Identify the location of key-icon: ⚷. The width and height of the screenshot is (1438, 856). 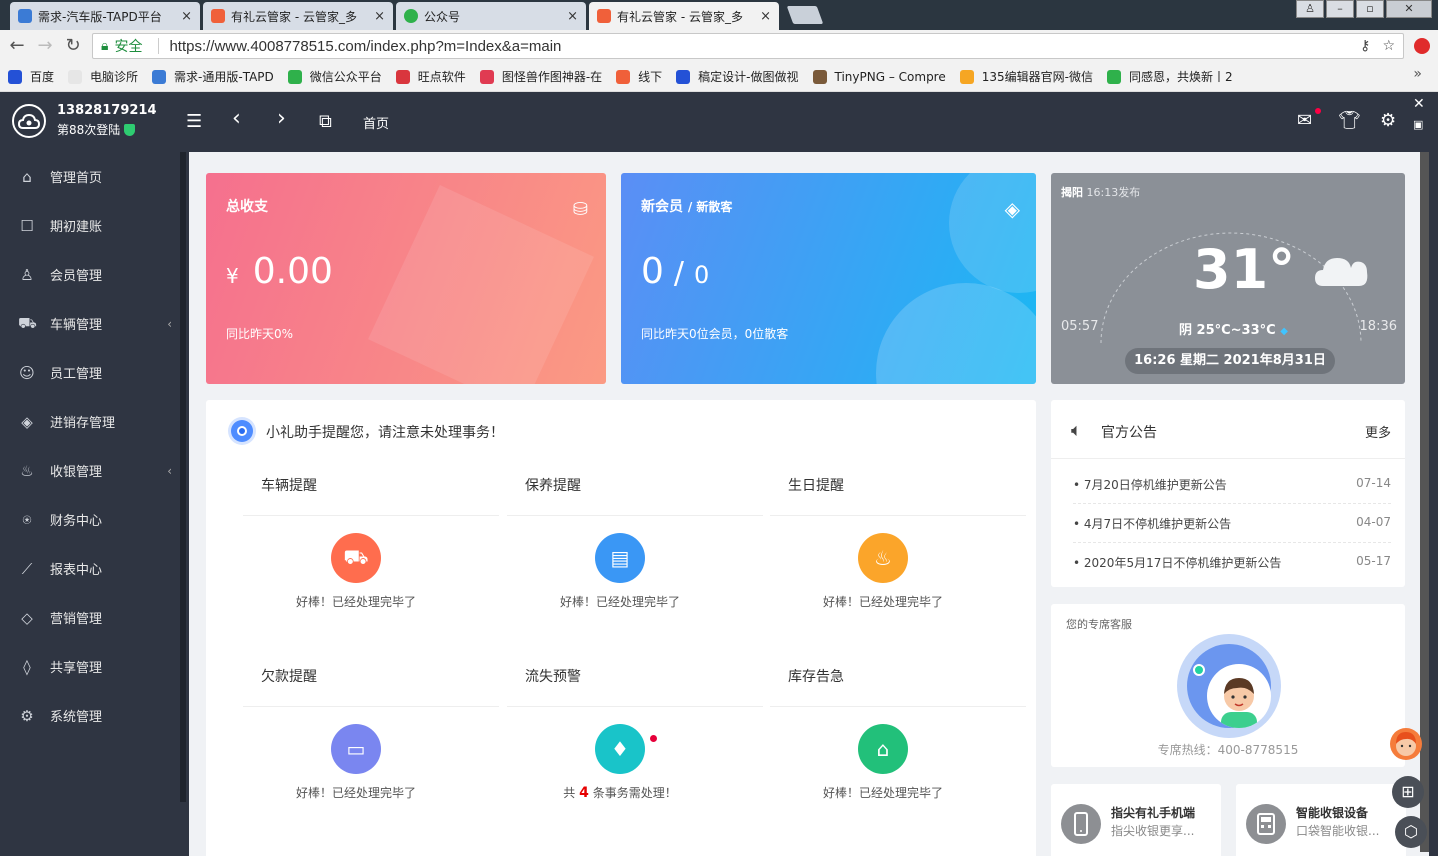
(1365, 46).